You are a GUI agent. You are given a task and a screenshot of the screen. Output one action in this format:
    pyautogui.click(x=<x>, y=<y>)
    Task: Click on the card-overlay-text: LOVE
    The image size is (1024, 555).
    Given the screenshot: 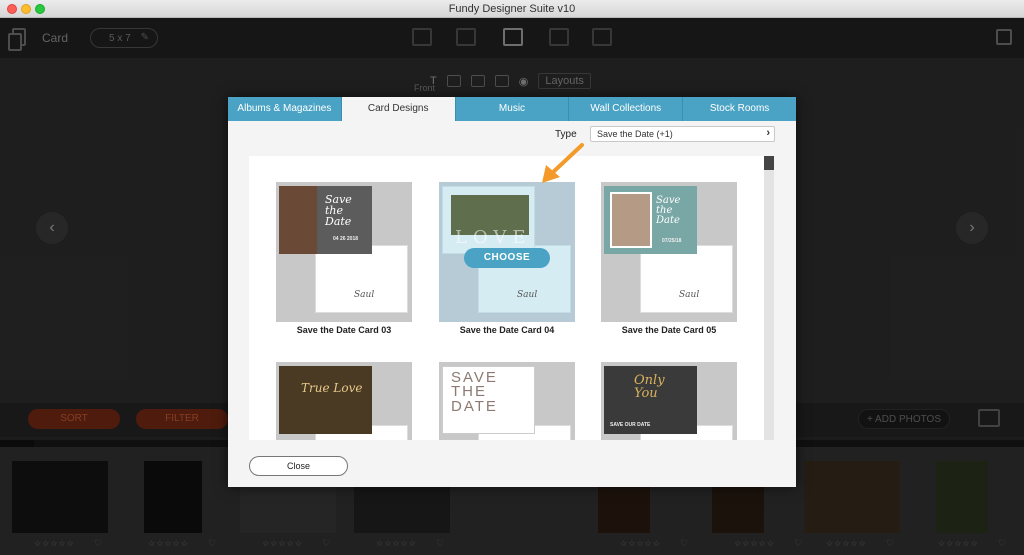 What is the action you would take?
    pyautogui.click(x=493, y=237)
    